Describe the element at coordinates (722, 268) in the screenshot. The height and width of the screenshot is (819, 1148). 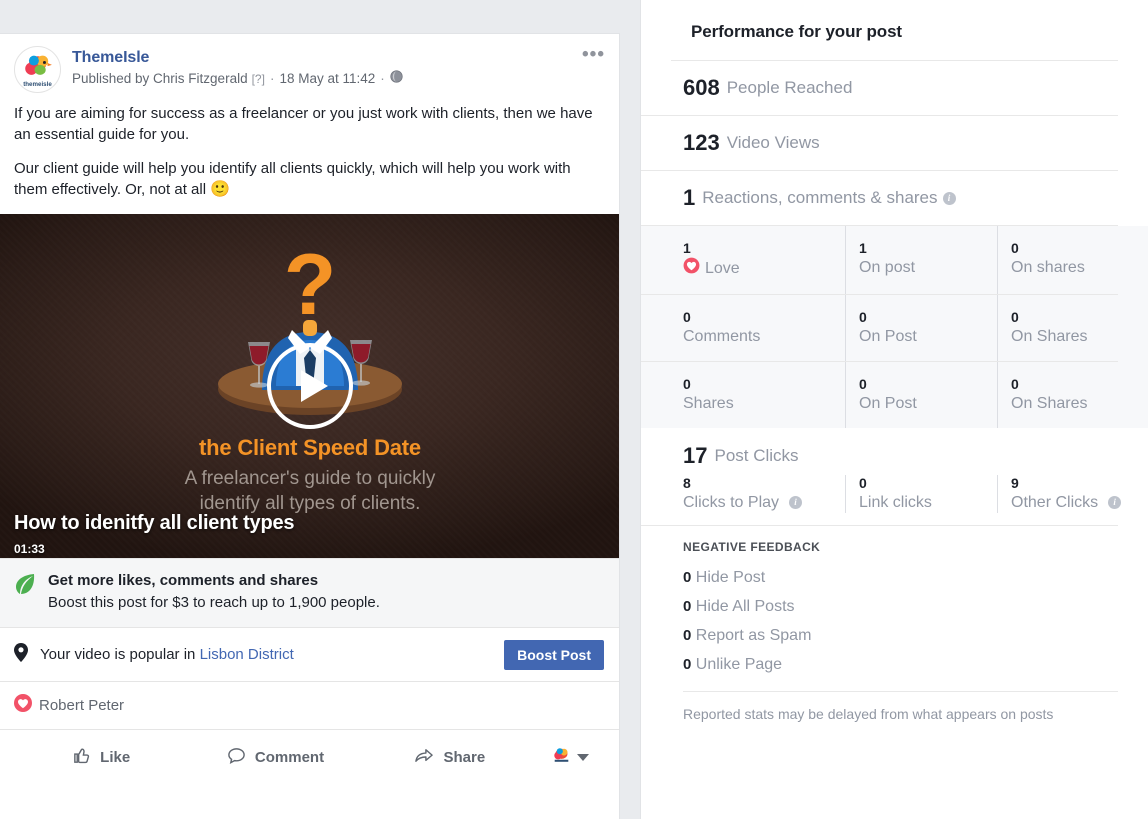
I see `love-label: Love` at that location.